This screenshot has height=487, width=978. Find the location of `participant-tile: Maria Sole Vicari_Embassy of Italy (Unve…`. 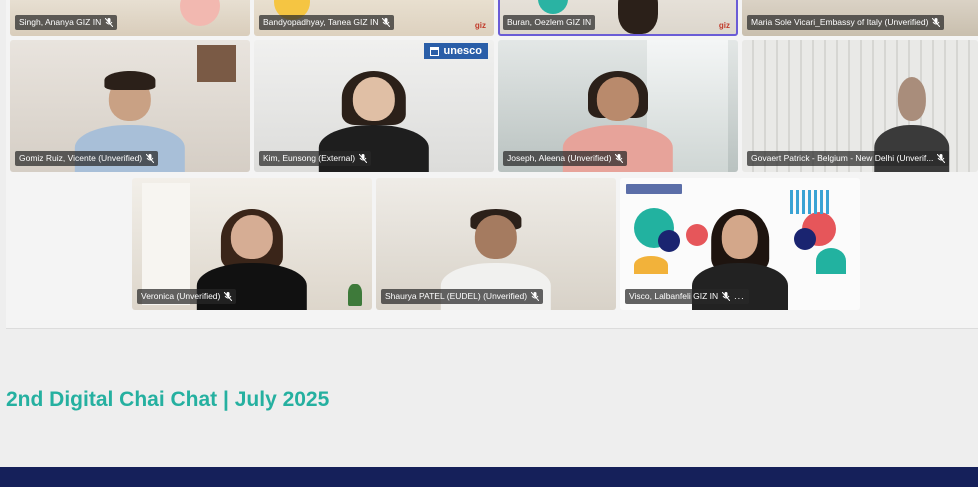

participant-tile: Maria Sole Vicari_Embassy of Italy (Unve… is located at coordinates (860, 18).